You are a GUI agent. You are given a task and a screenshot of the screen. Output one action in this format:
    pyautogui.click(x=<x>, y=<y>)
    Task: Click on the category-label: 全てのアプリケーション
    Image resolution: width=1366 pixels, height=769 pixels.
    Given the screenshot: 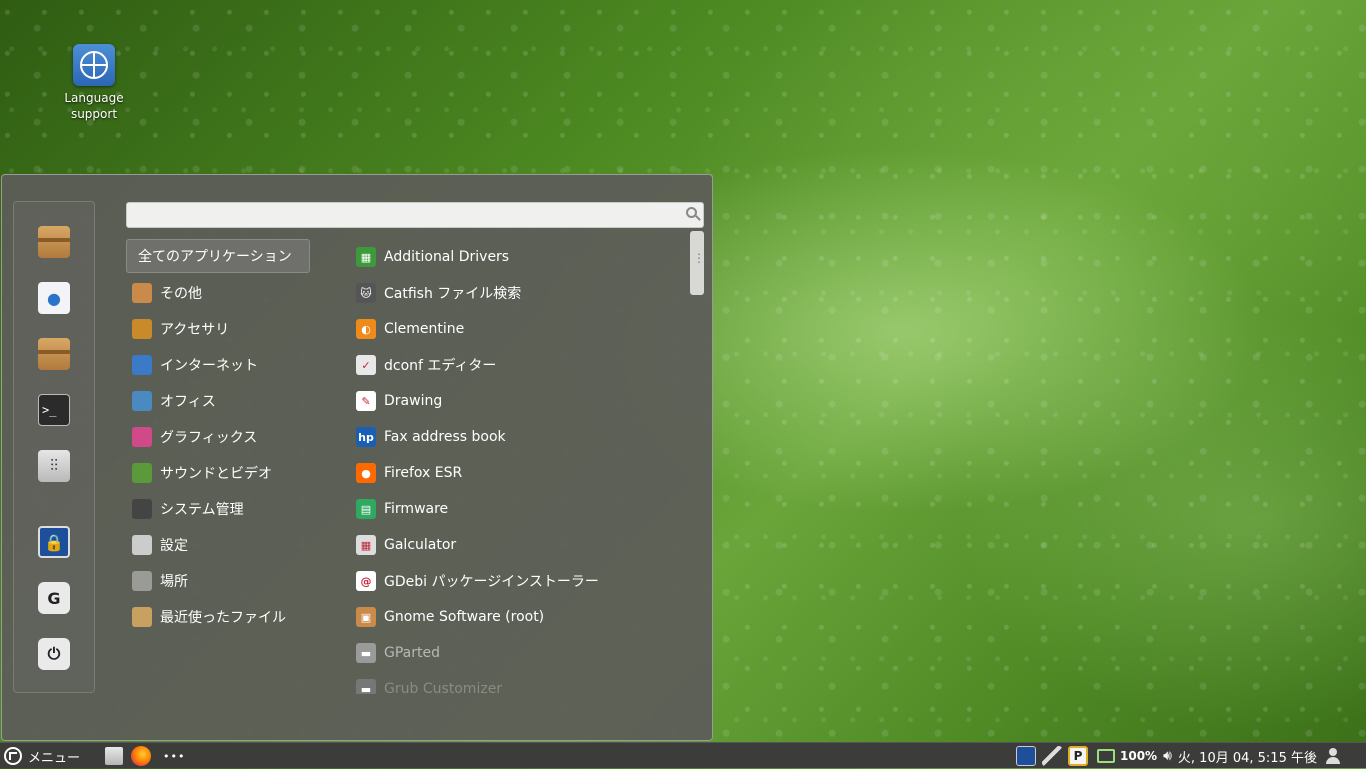 What is the action you would take?
    pyautogui.click(x=215, y=257)
    